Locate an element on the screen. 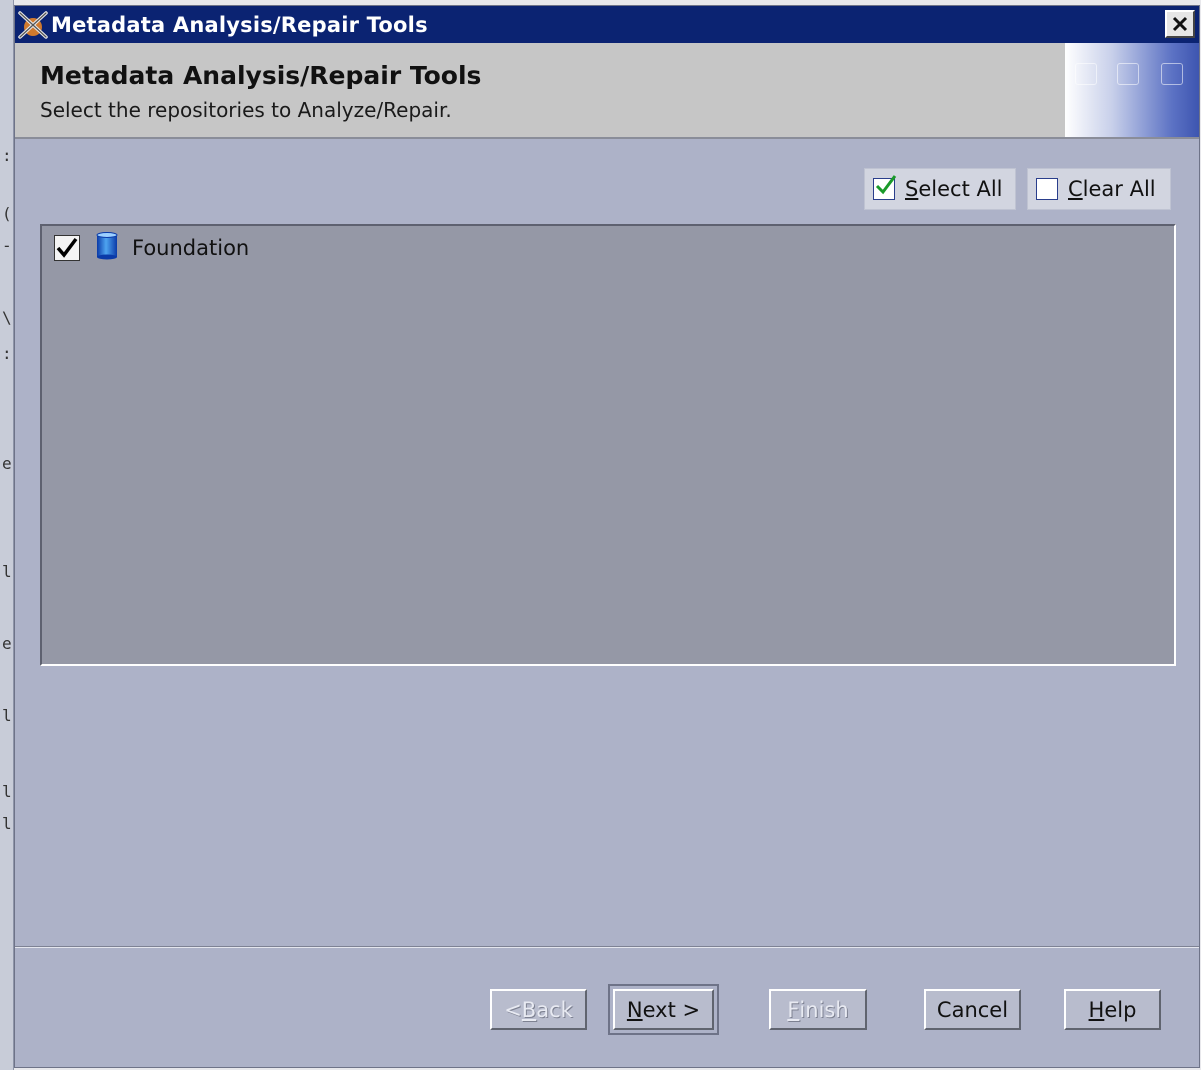  close-button is located at coordinates (1180, 24).